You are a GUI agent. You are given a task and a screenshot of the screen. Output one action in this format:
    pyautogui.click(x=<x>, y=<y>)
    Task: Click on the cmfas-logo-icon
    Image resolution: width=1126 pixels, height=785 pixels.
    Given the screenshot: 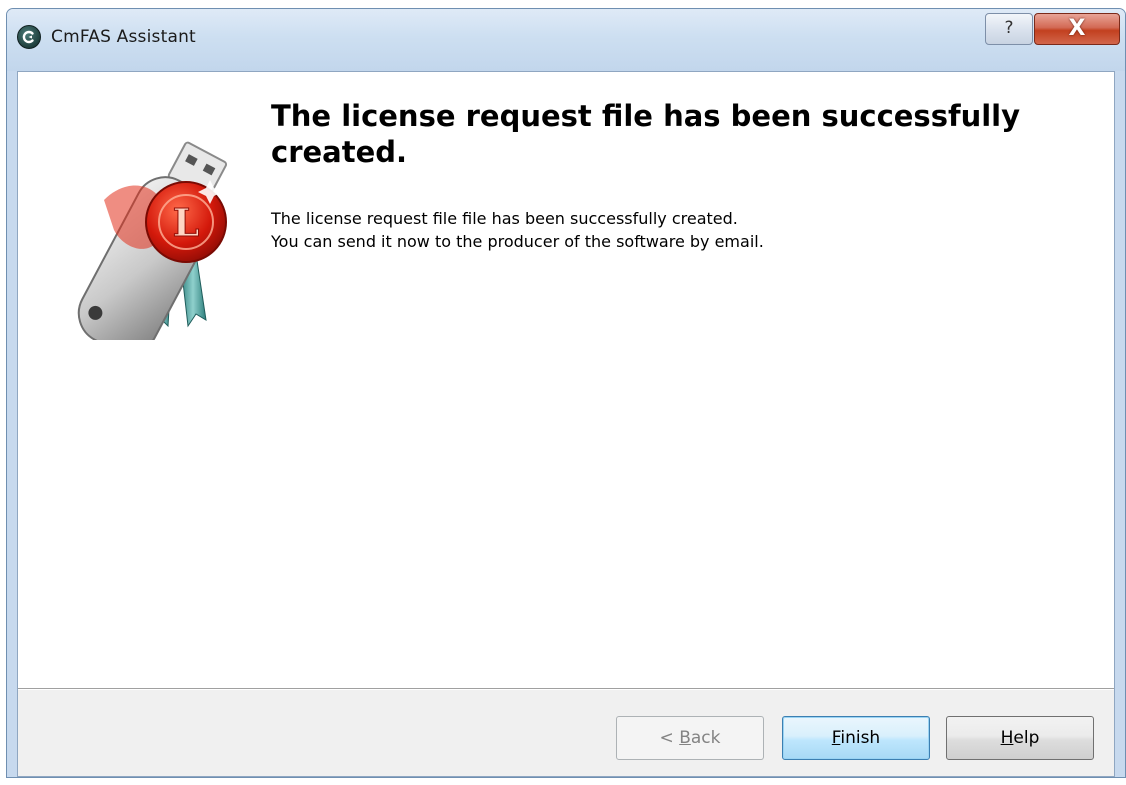 What is the action you would take?
    pyautogui.click(x=29, y=37)
    